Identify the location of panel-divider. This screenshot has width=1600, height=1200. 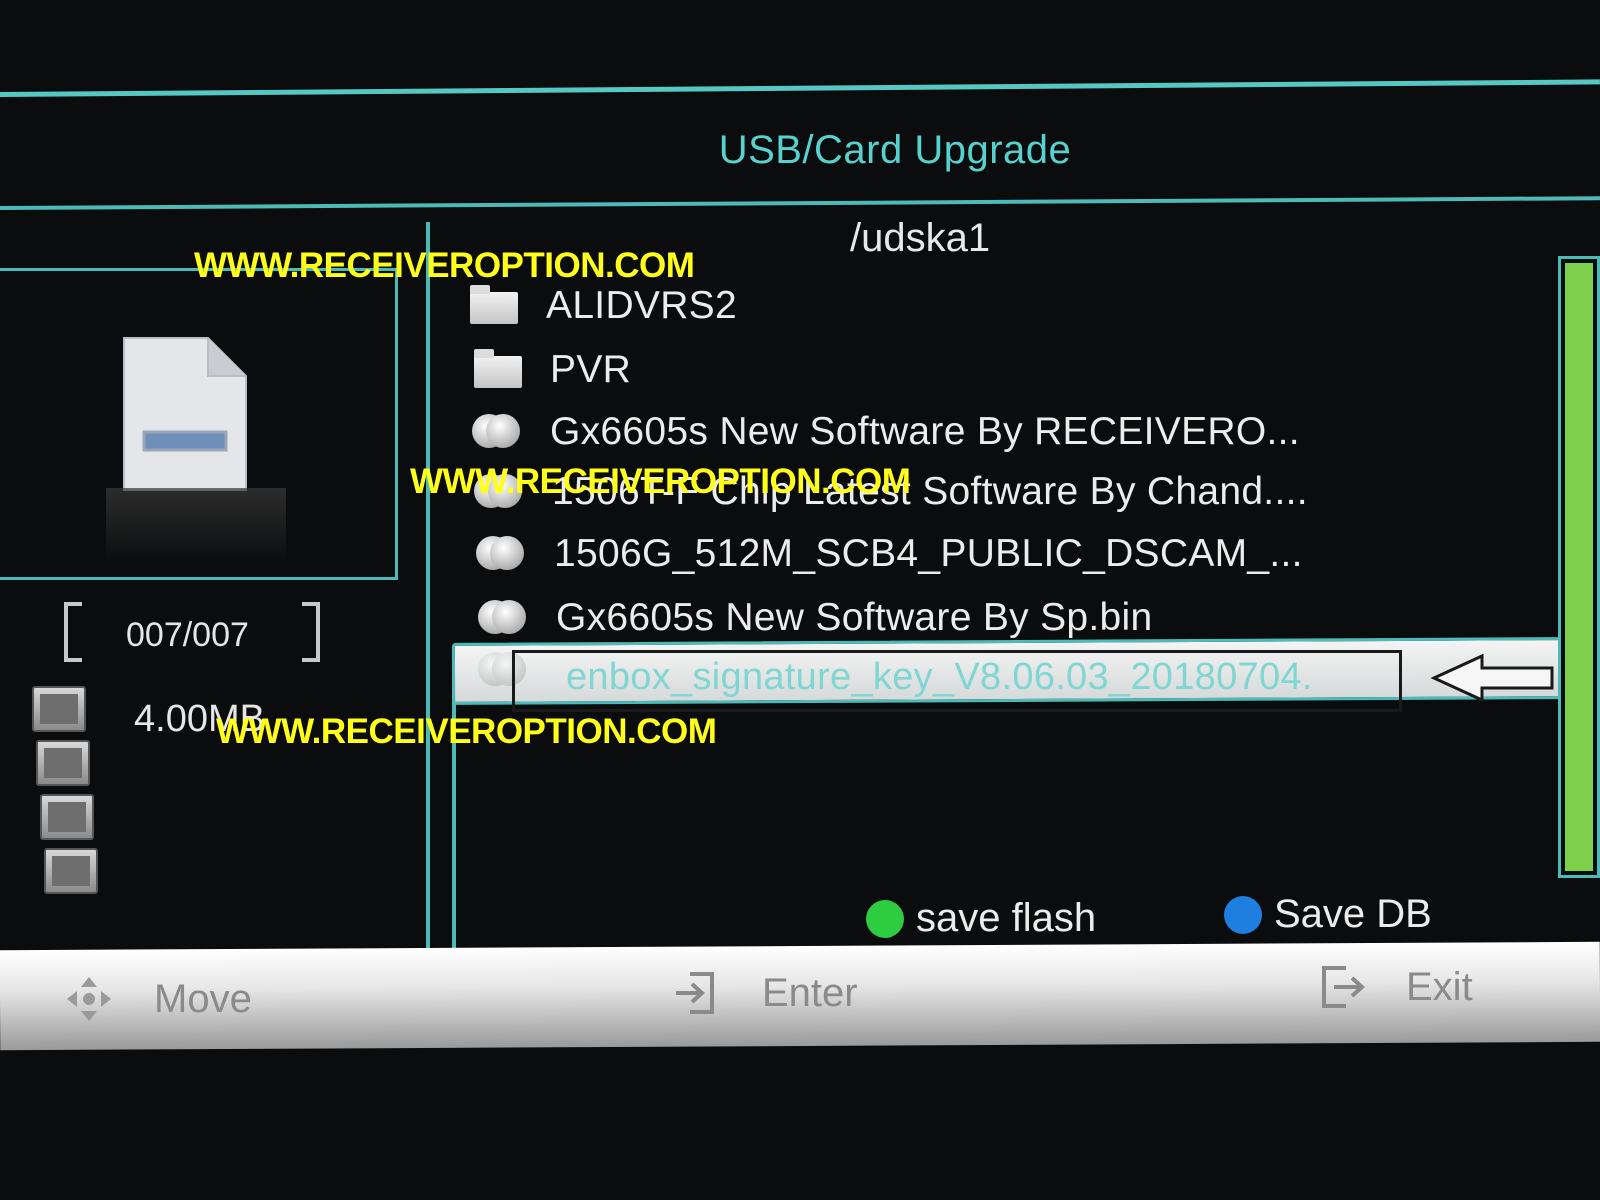
(428, 588).